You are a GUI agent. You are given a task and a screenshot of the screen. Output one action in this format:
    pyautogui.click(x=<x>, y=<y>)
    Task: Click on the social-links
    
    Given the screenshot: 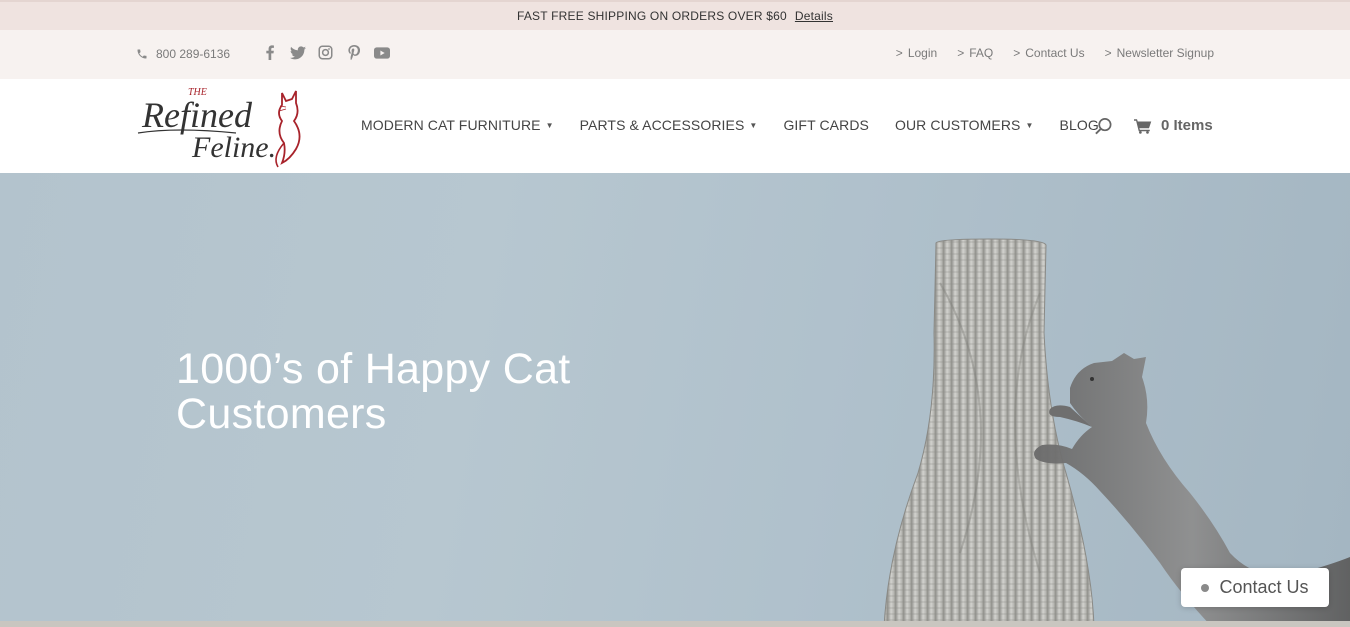 What is the action you would take?
    pyautogui.click(x=325, y=52)
    